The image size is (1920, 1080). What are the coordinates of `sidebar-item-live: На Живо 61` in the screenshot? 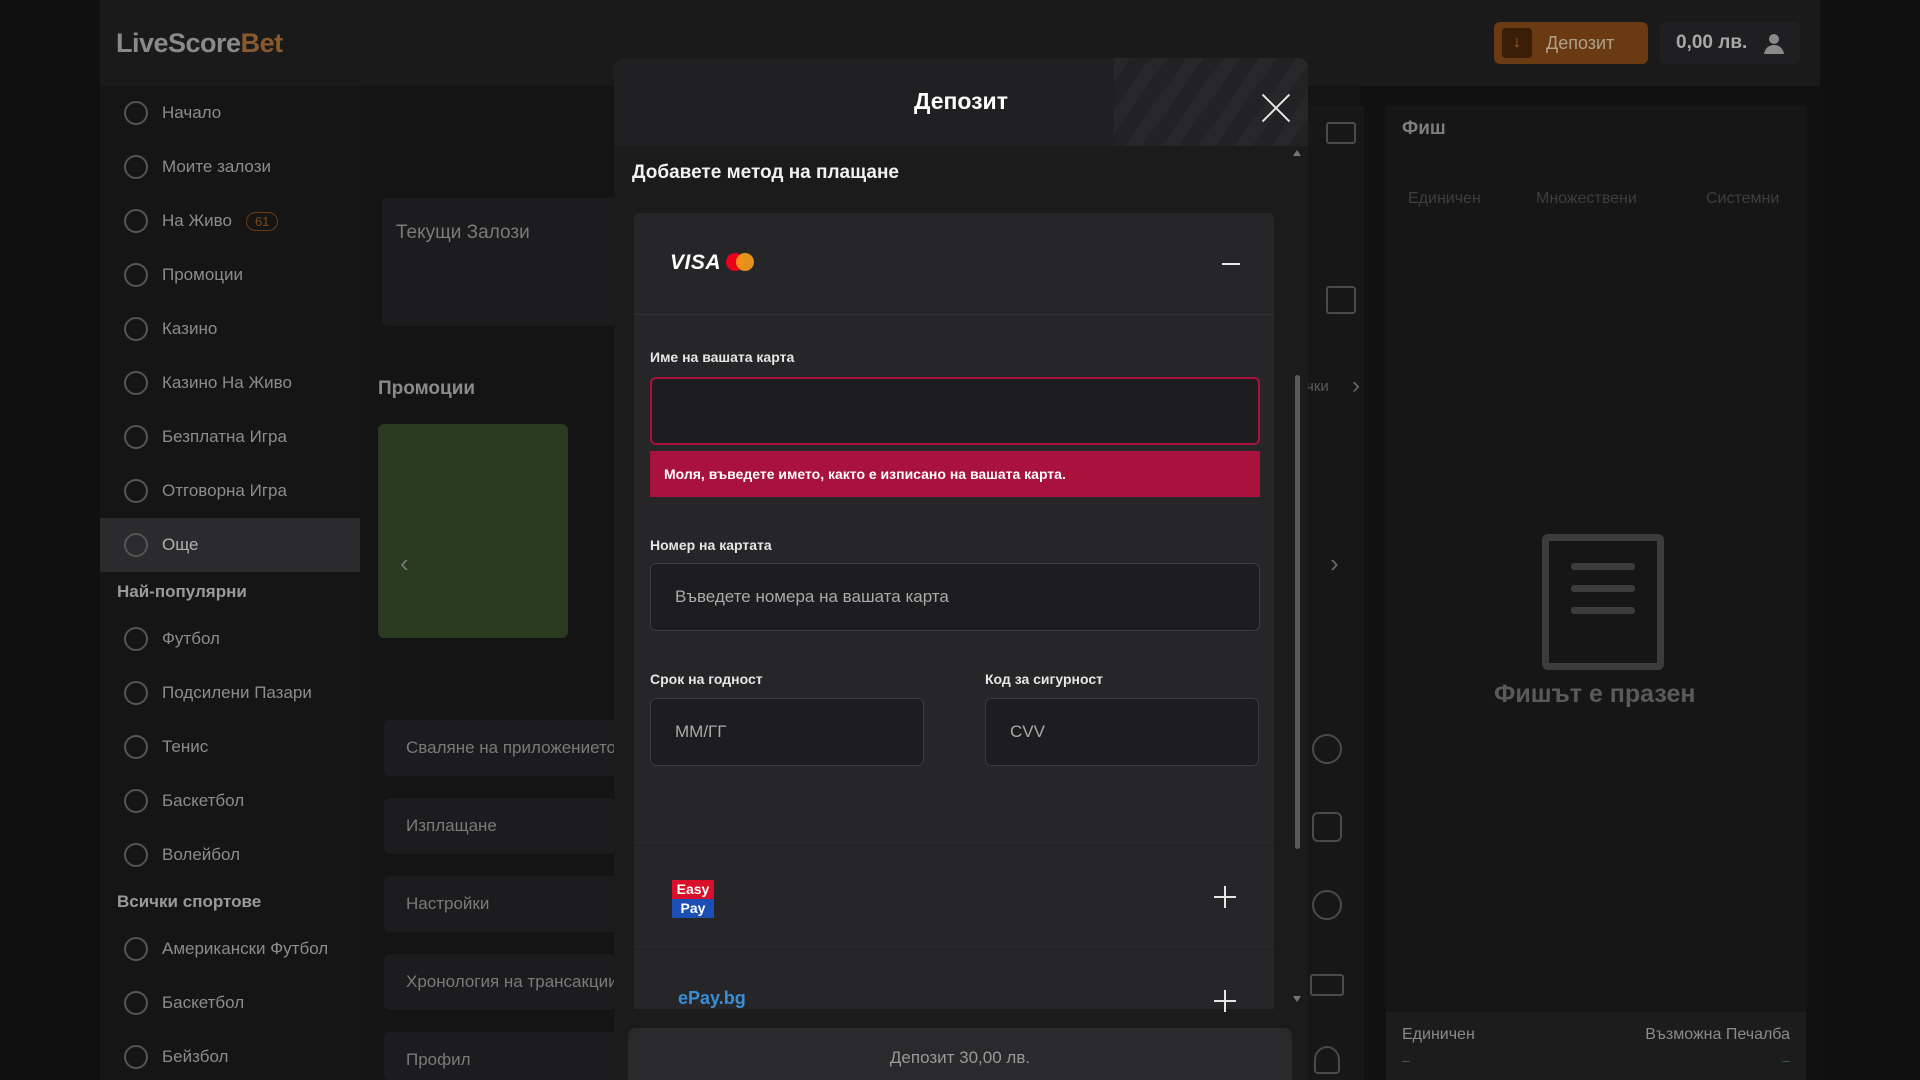 It's located at (230, 221).